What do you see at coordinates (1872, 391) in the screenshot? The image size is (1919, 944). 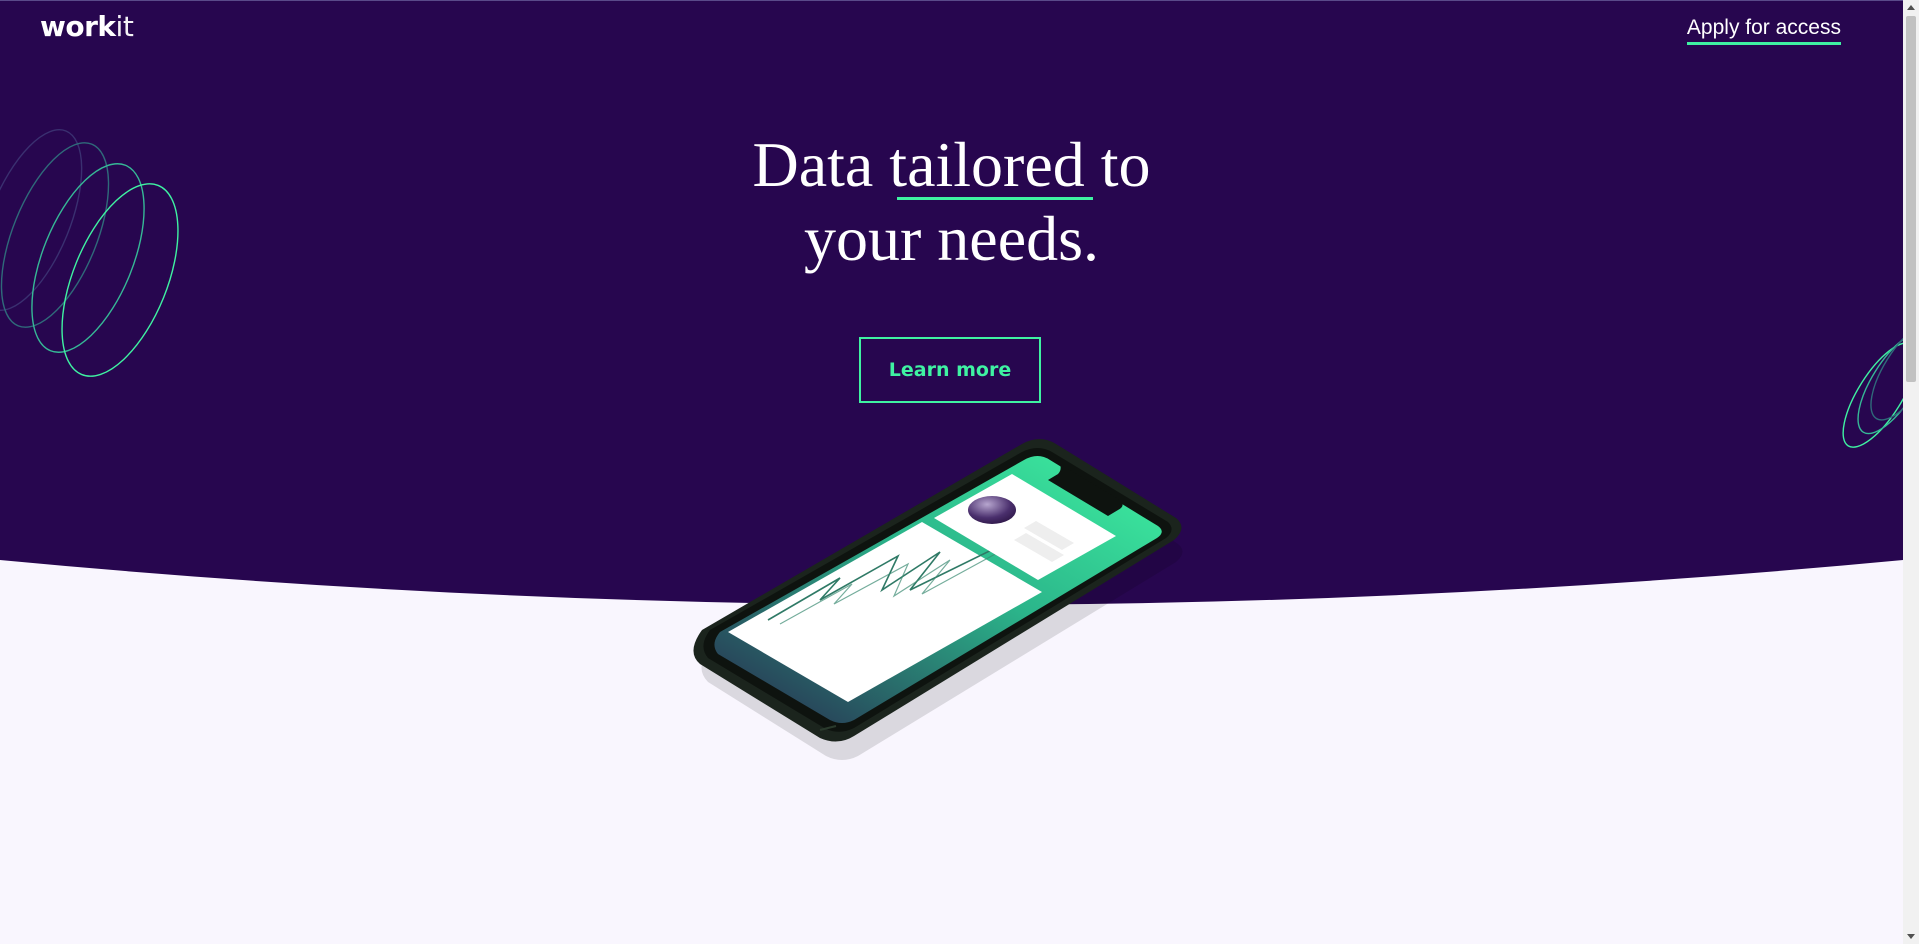 I see `swirl-rings-icon` at bounding box center [1872, 391].